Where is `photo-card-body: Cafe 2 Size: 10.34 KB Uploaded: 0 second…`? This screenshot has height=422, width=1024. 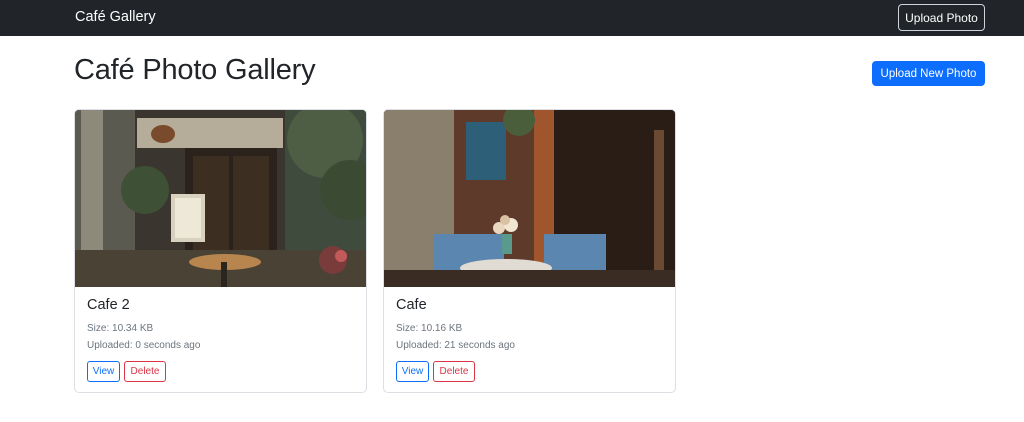
photo-card-body: Cafe 2 Size: 10.34 KB Uploaded: 0 second… is located at coordinates (220, 339).